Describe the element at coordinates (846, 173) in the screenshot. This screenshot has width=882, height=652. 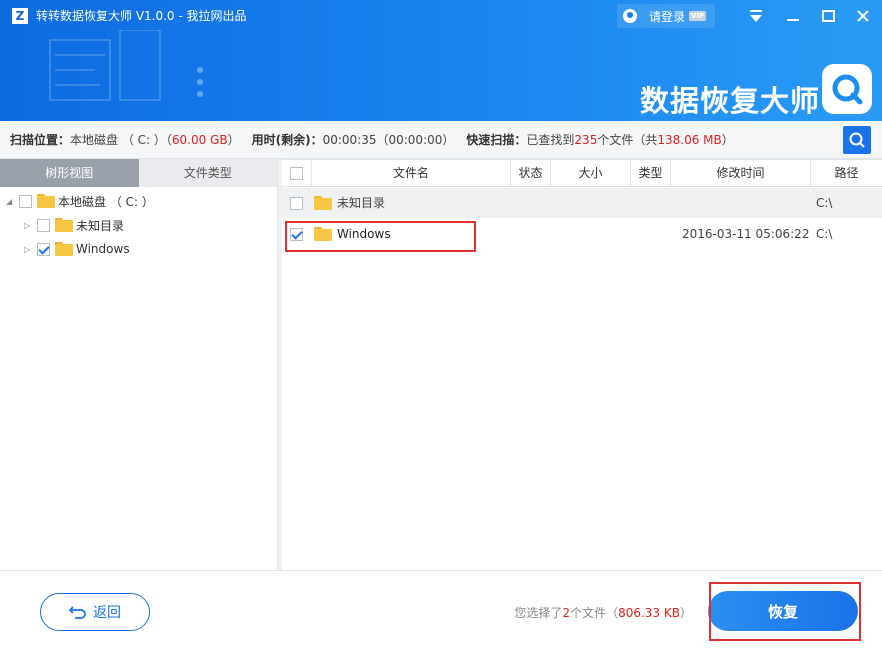
I see `column-header-path: 路径` at that location.